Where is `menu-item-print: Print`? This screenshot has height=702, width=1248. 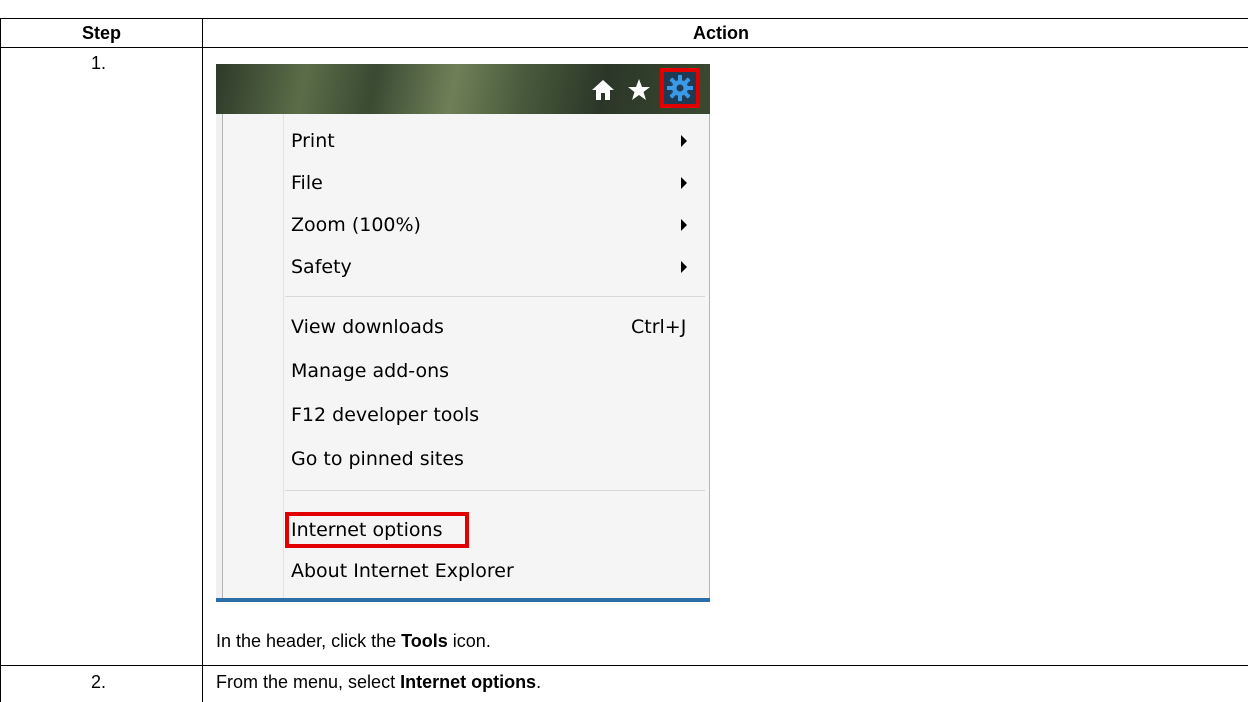
menu-item-print: Print is located at coordinates (313, 141).